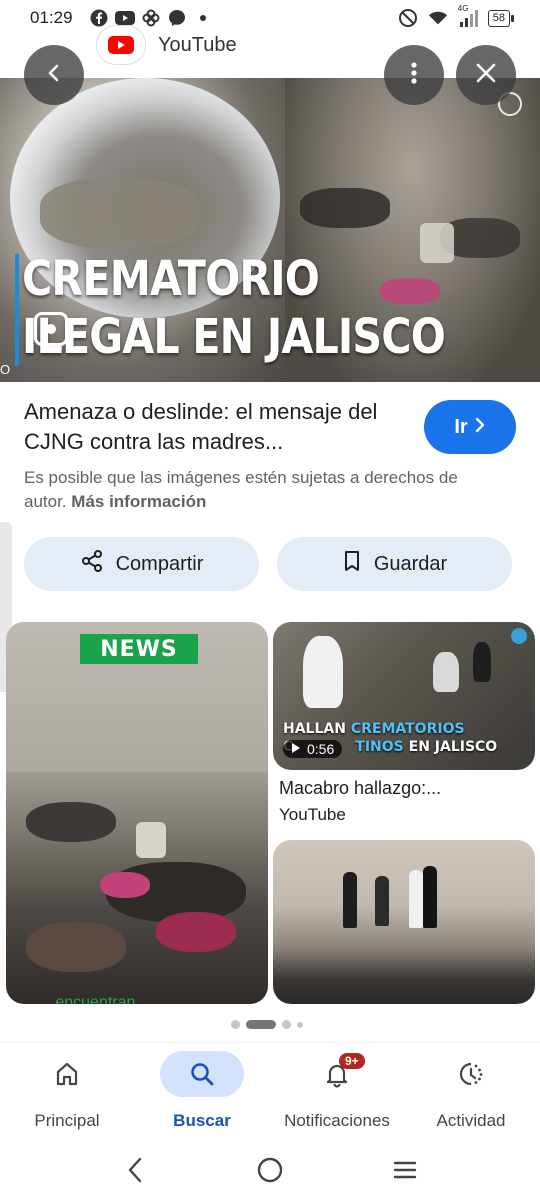 This screenshot has height=1200, width=540. Describe the element at coordinates (470, 427) in the screenshot. I see `go-button: Ir` at that location.